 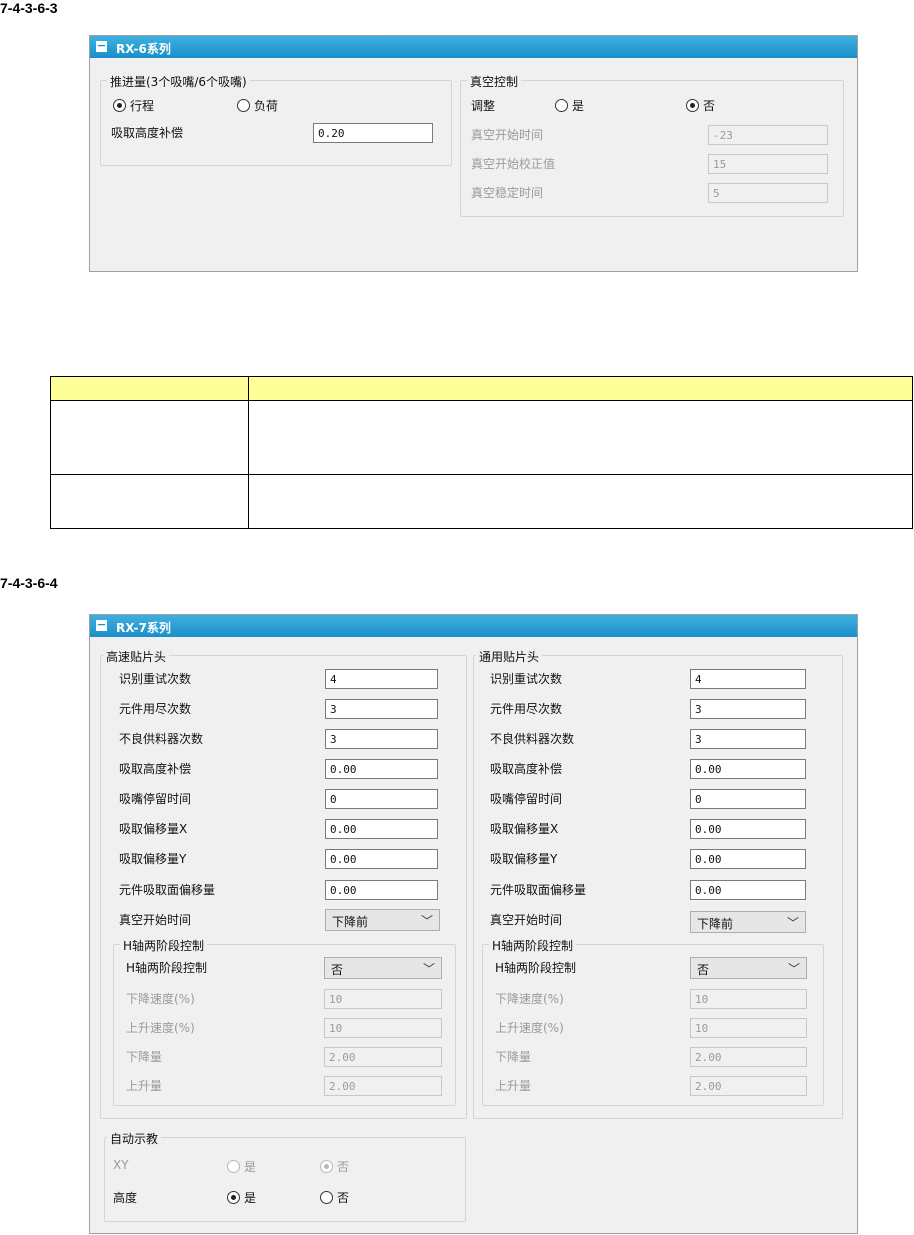 I want to click on adjust-label: 调整, so click(x=483, y=106).